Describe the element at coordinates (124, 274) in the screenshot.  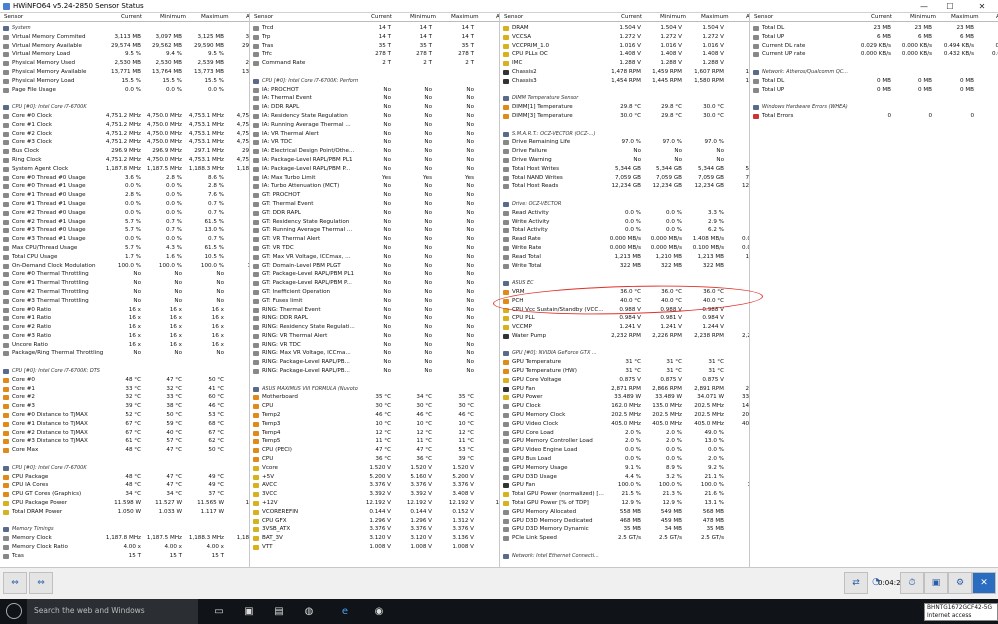
I see `sensor-row: Core #0 Thermal Throttling No No No` at that location.